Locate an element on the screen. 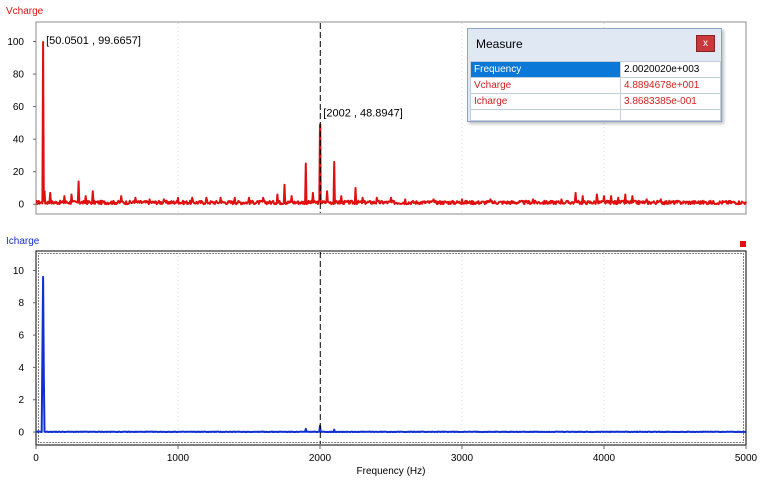 The image size is (763, 484). measure-row-icharge: Icharge 3.8683385e-001 is located at coordinates (595, 101).